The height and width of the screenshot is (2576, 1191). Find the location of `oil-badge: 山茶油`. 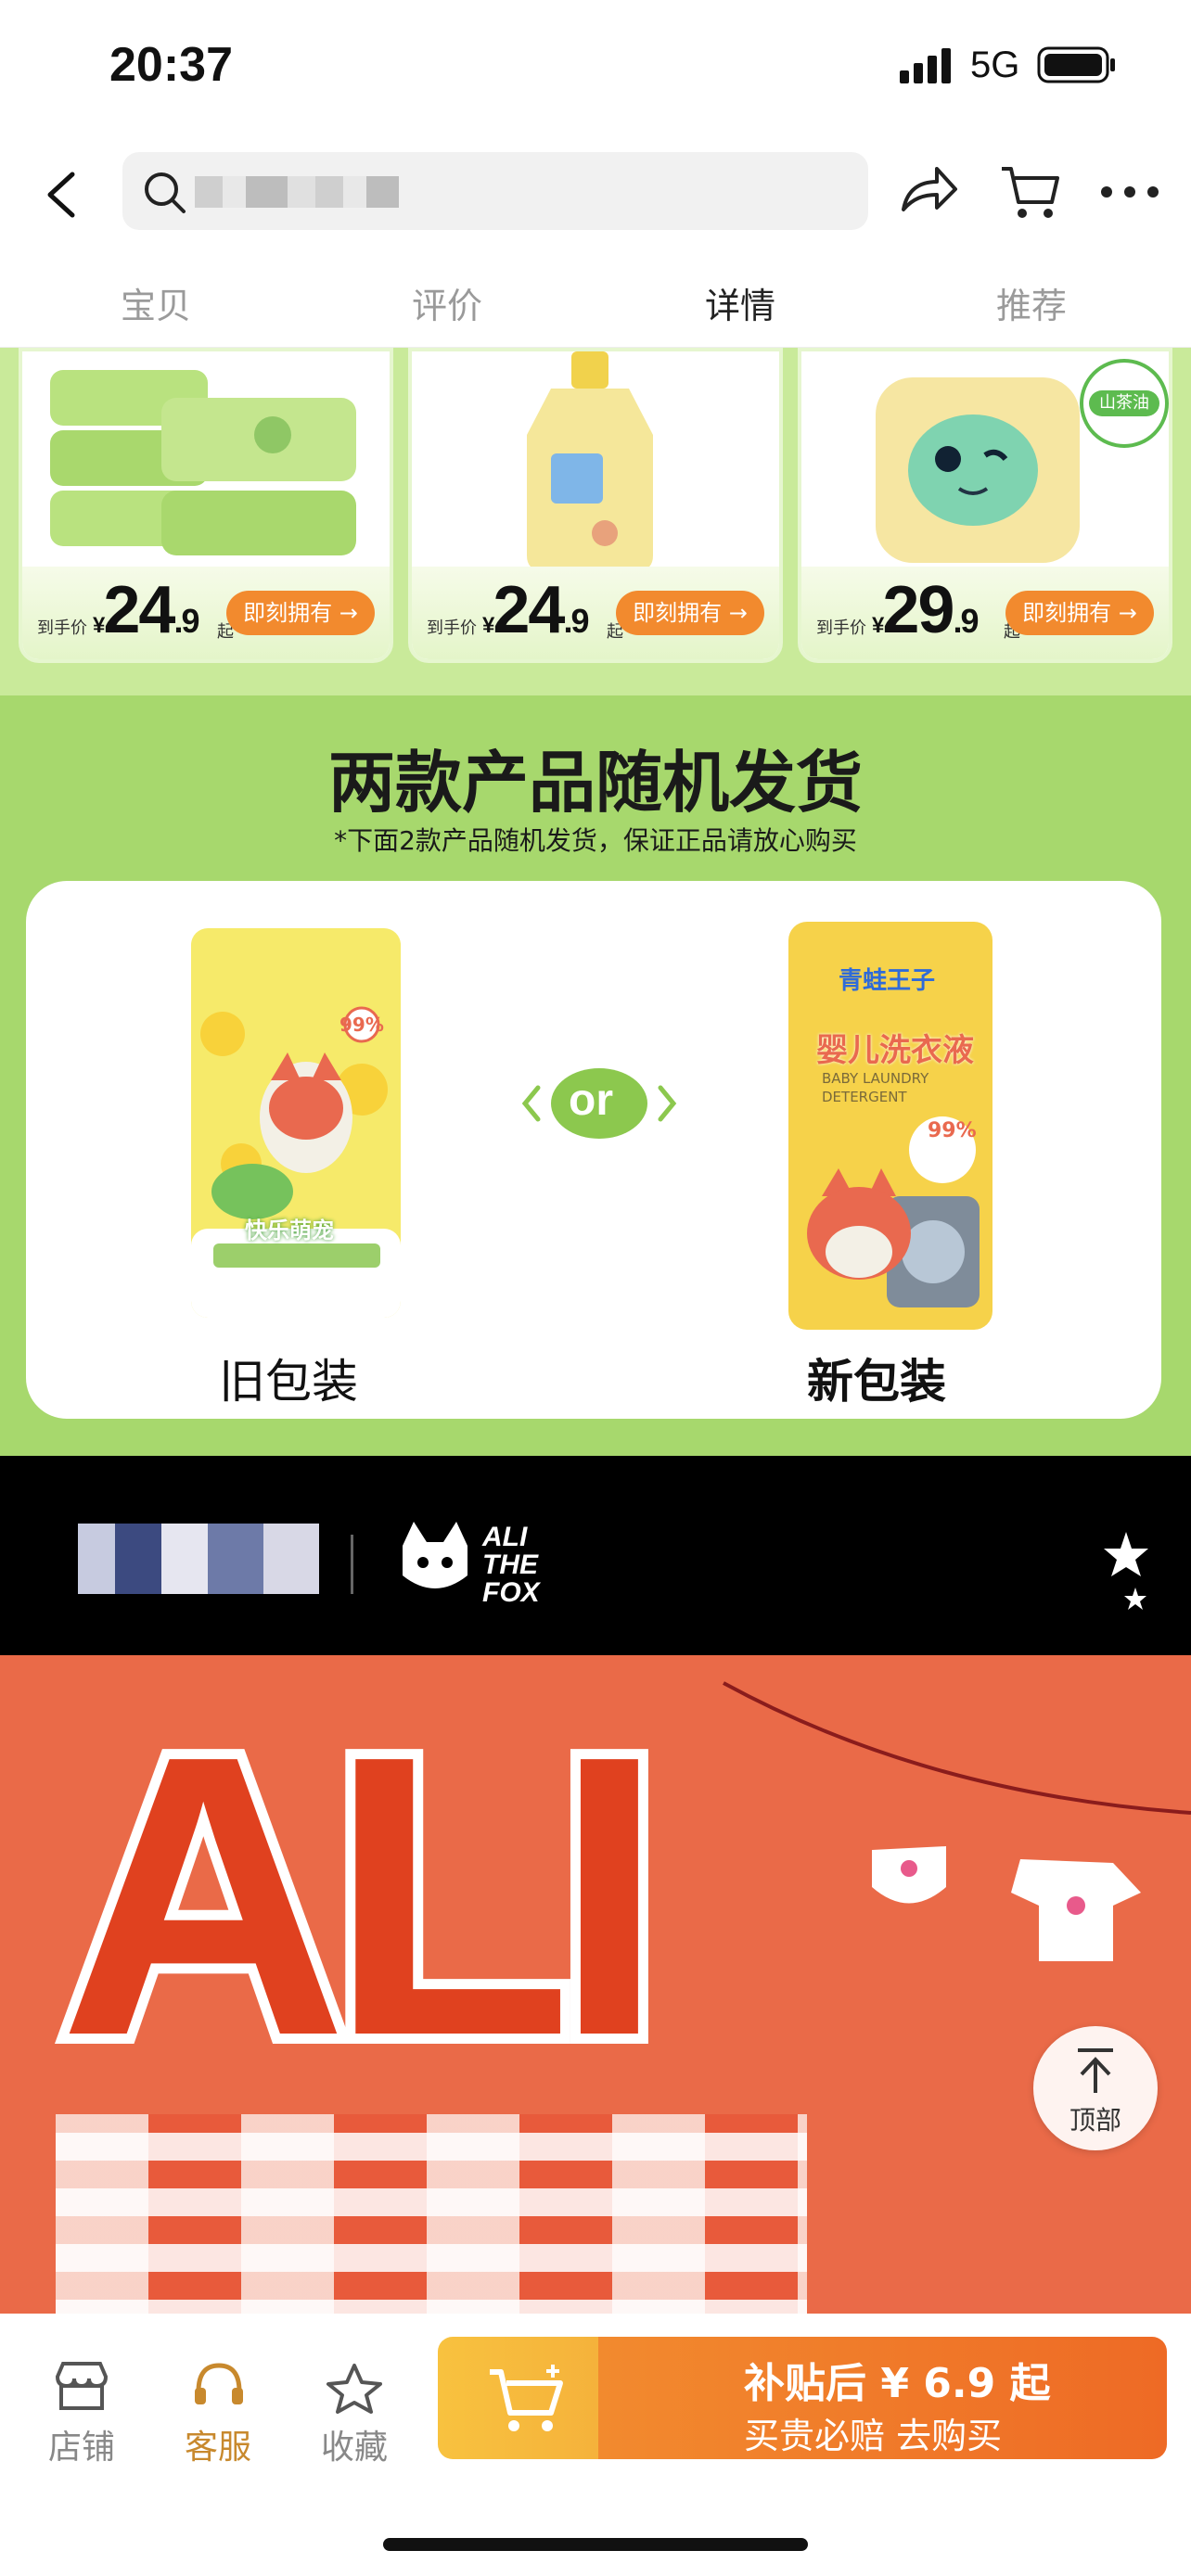

oil-badge: 山茶油 is located at coordinates (1124, 403).